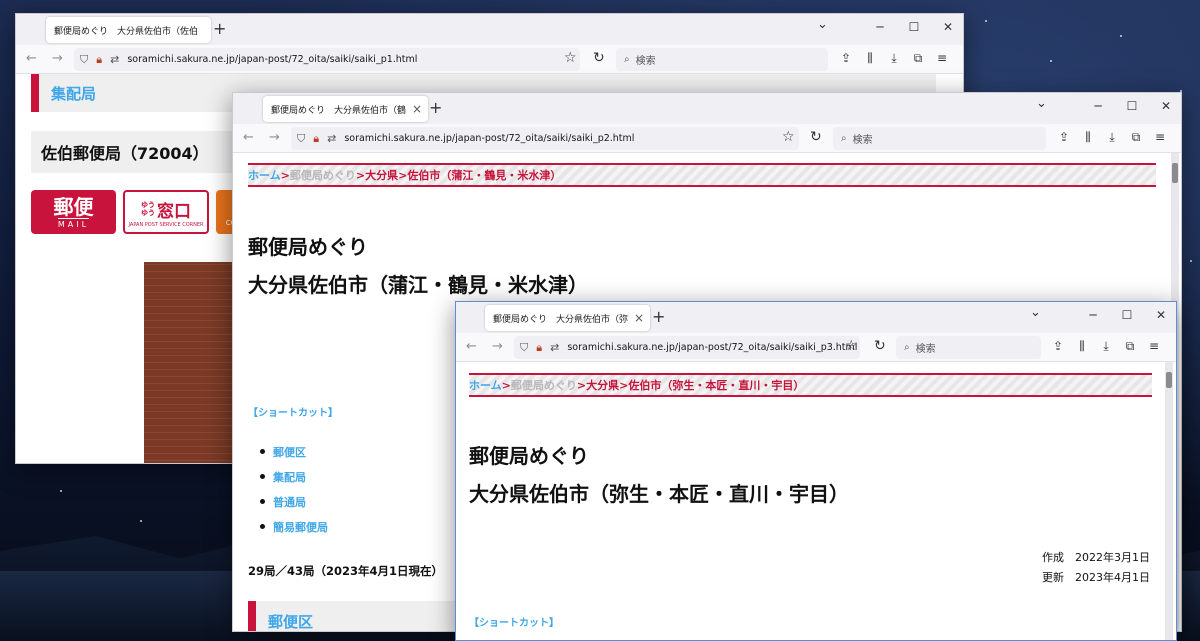 This screenshot has height=641, width=1200. What do you see at coordinates (1169, 501) in the screenshot?
I see `scrollbar` at bounding box center [1169, 501].